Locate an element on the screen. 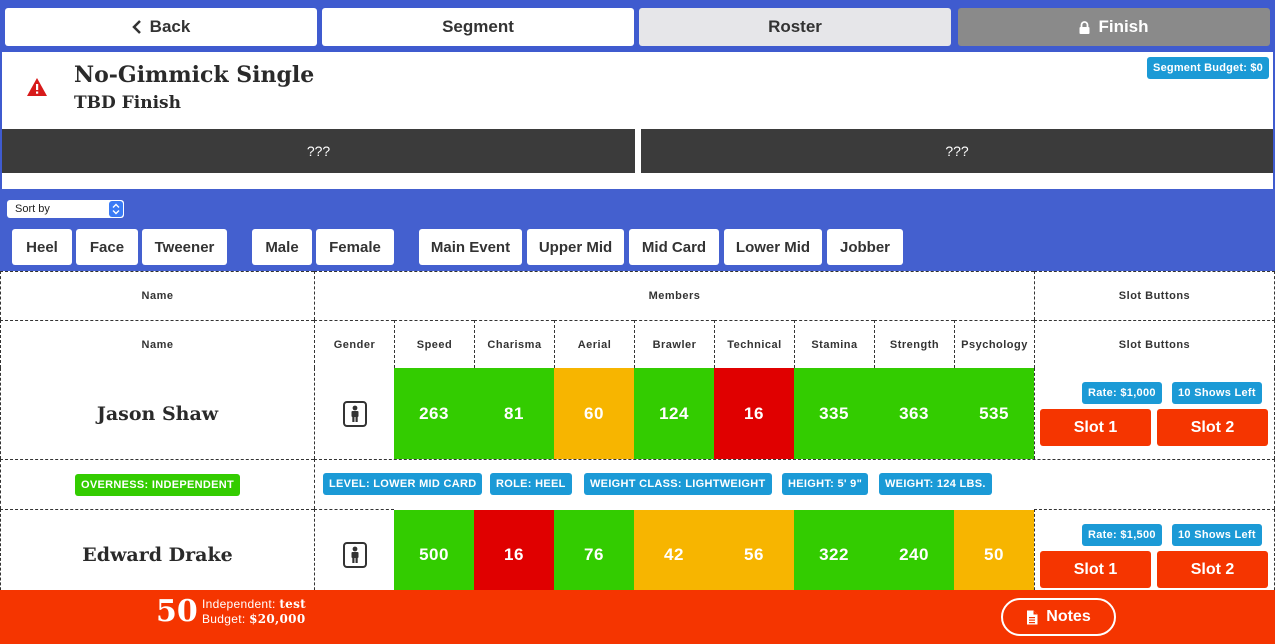 The width and height of the screenshot is (1275, 644). filter-mid-card-button: Mid Card is located at coordinates (674, 247).